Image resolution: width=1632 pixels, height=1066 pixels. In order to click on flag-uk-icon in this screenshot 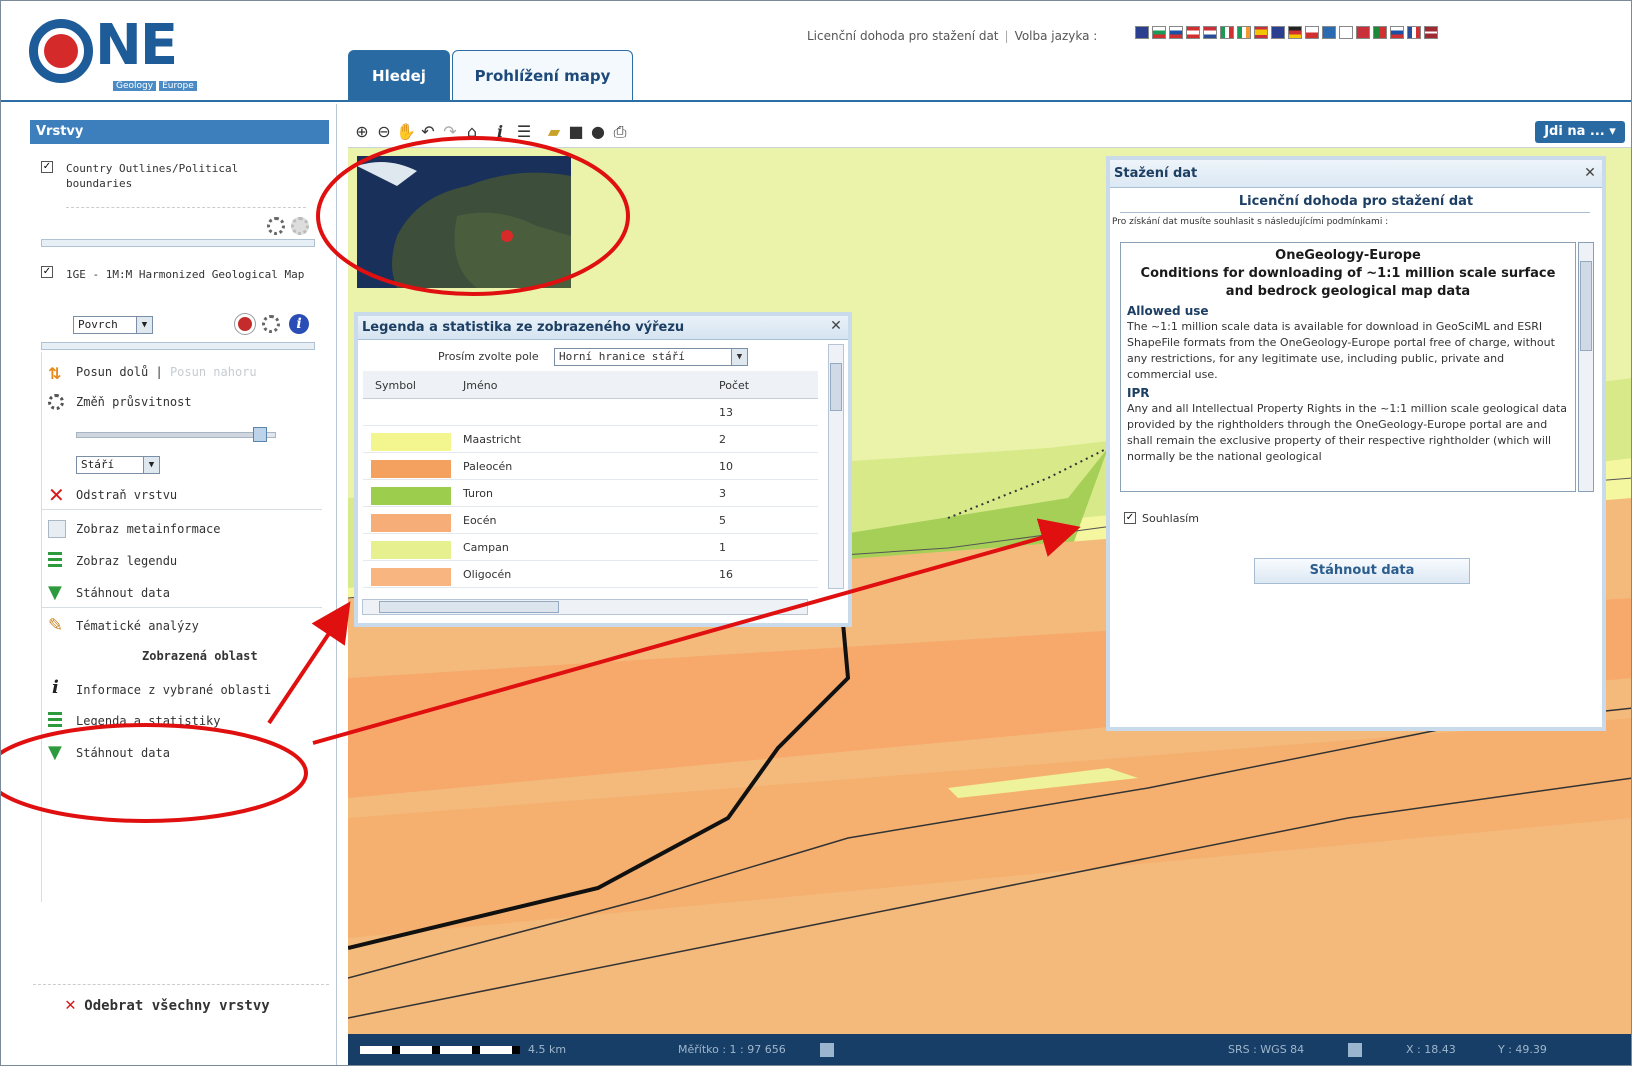, I will do `click(1142, 32)`.